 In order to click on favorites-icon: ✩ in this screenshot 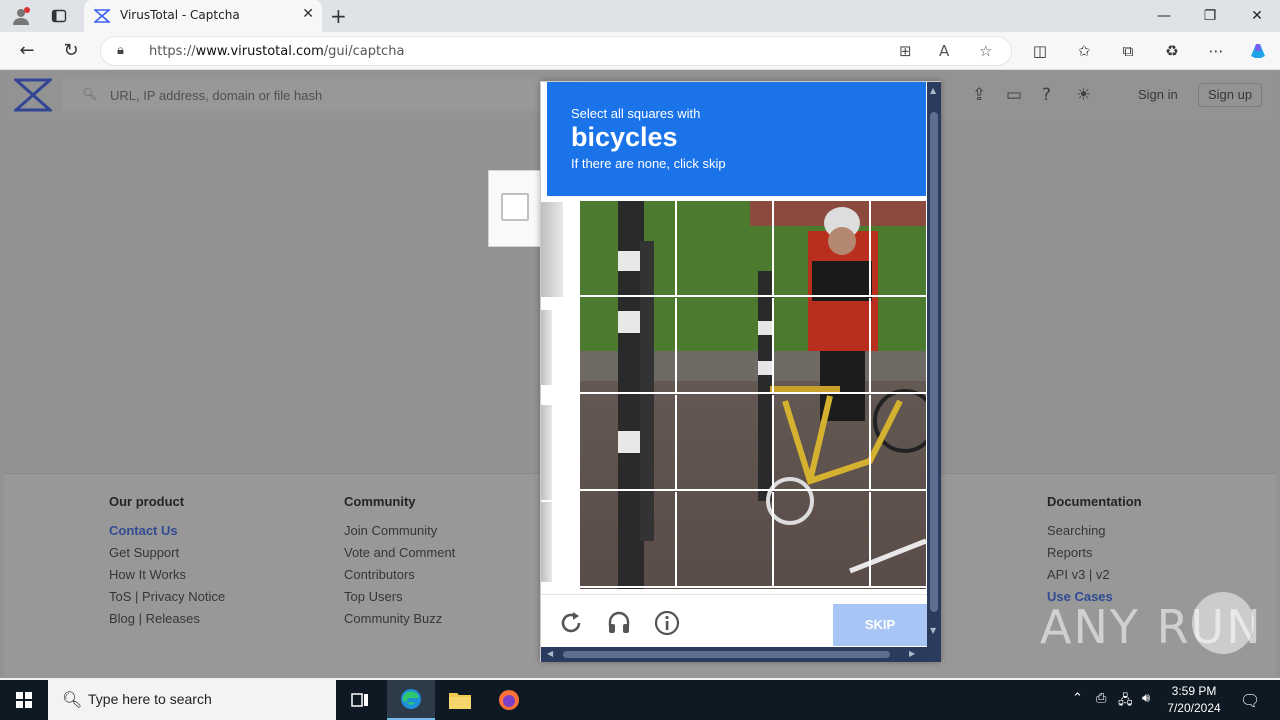, I will do `click(1084, 51)`.